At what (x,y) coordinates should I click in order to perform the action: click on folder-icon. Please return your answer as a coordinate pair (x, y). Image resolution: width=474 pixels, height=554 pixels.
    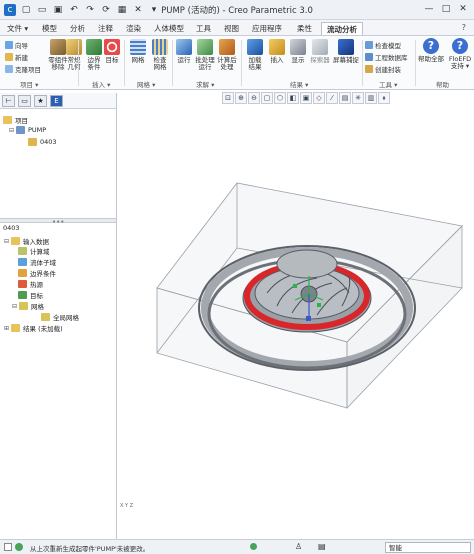
    Looking at the image, I should click on (15, 241).